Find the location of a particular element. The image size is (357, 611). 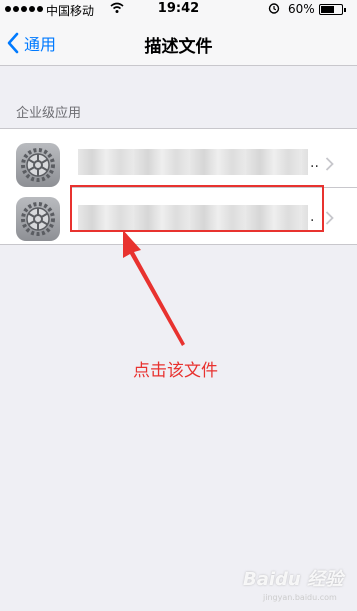

baidu-watermark-logo: Baidu 经验 is located at coordinates (293, 579).